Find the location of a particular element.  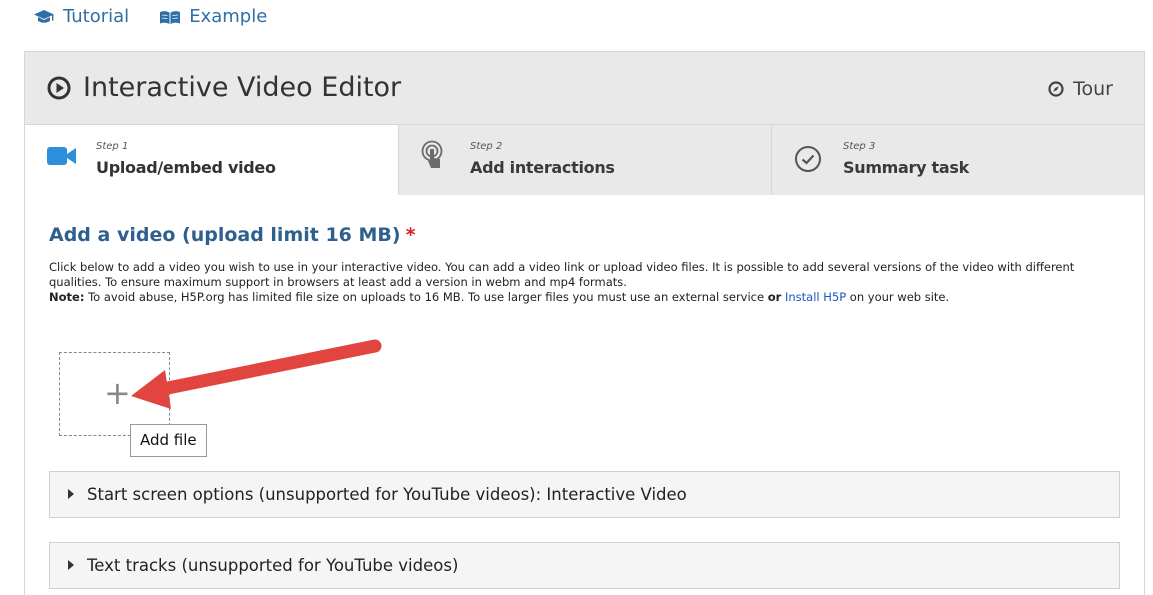

step-2-number: Step 2 is located at coordinates (486, 146).